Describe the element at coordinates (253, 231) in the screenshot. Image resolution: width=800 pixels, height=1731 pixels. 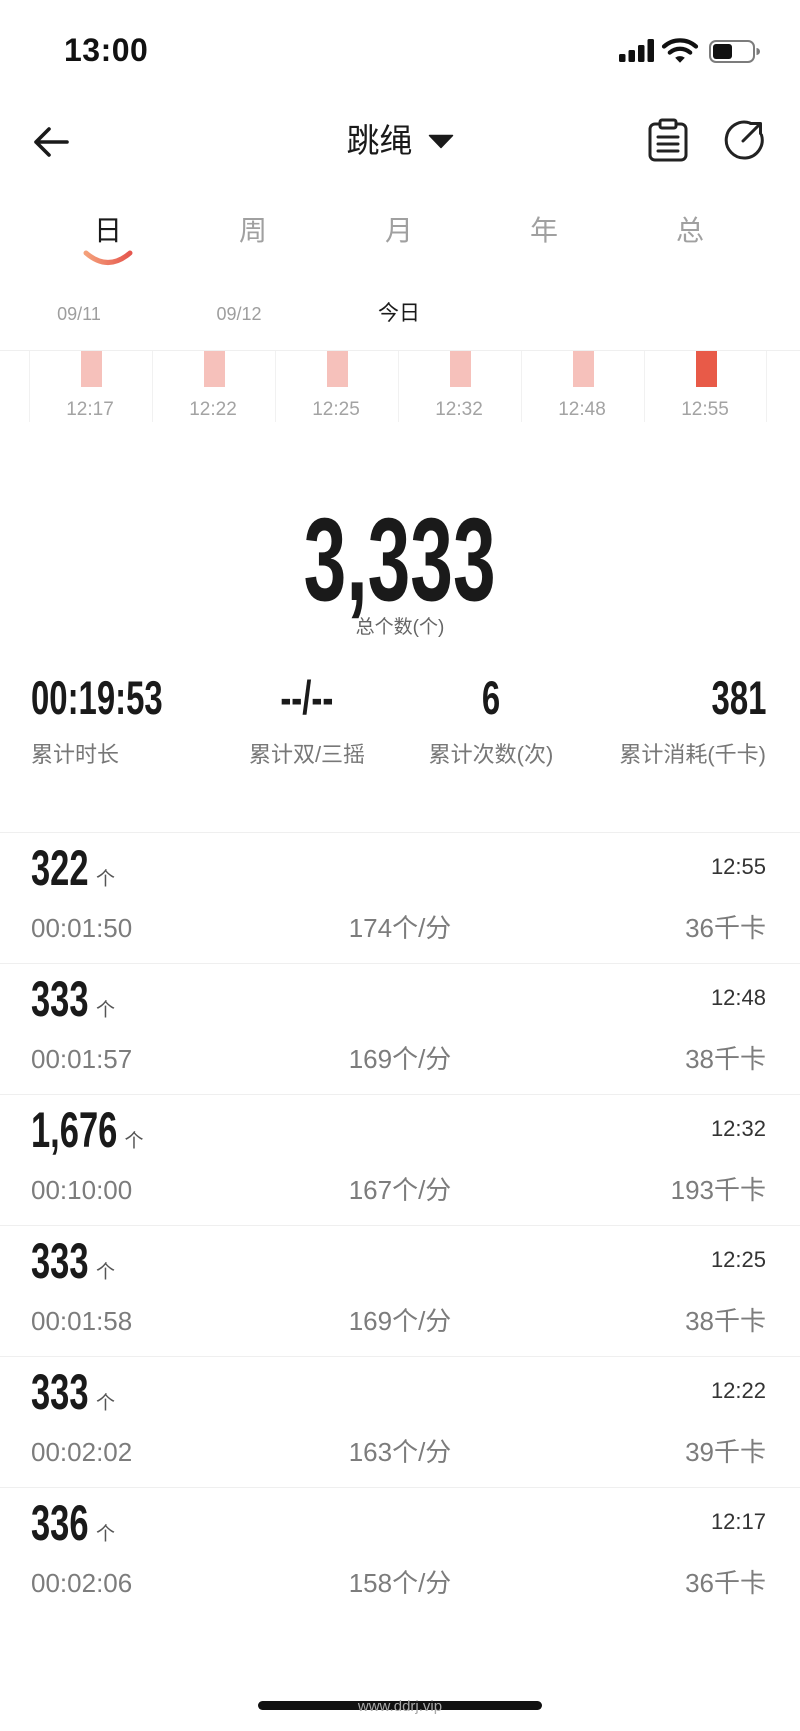
I see `tab-week: 周` at that location.